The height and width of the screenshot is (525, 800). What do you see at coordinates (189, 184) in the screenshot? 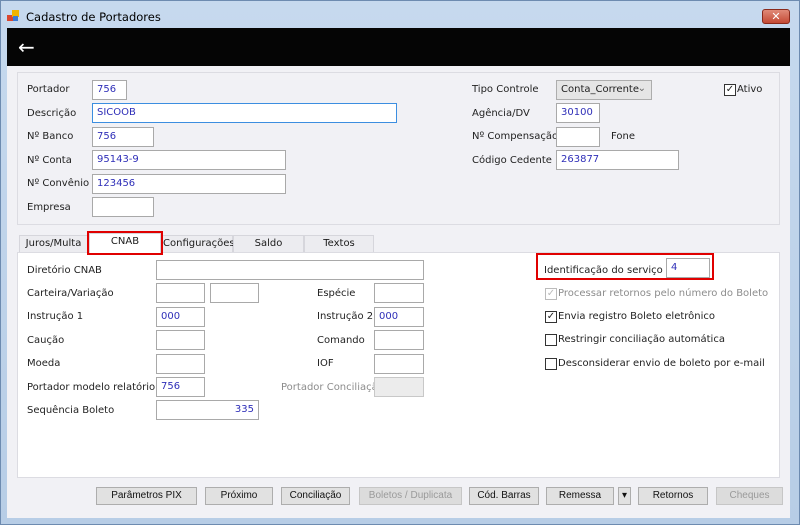
I see `convenio-input: 123456` at bounding box center [189, 184].